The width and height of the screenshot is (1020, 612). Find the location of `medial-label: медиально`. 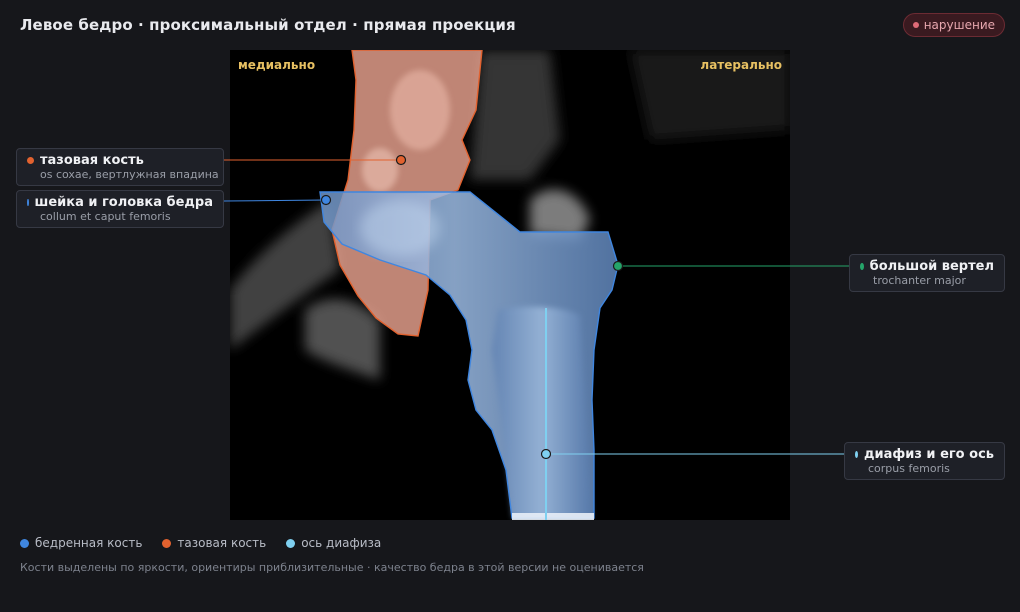

medial-label: медиально is located at coordinates (277, 65).